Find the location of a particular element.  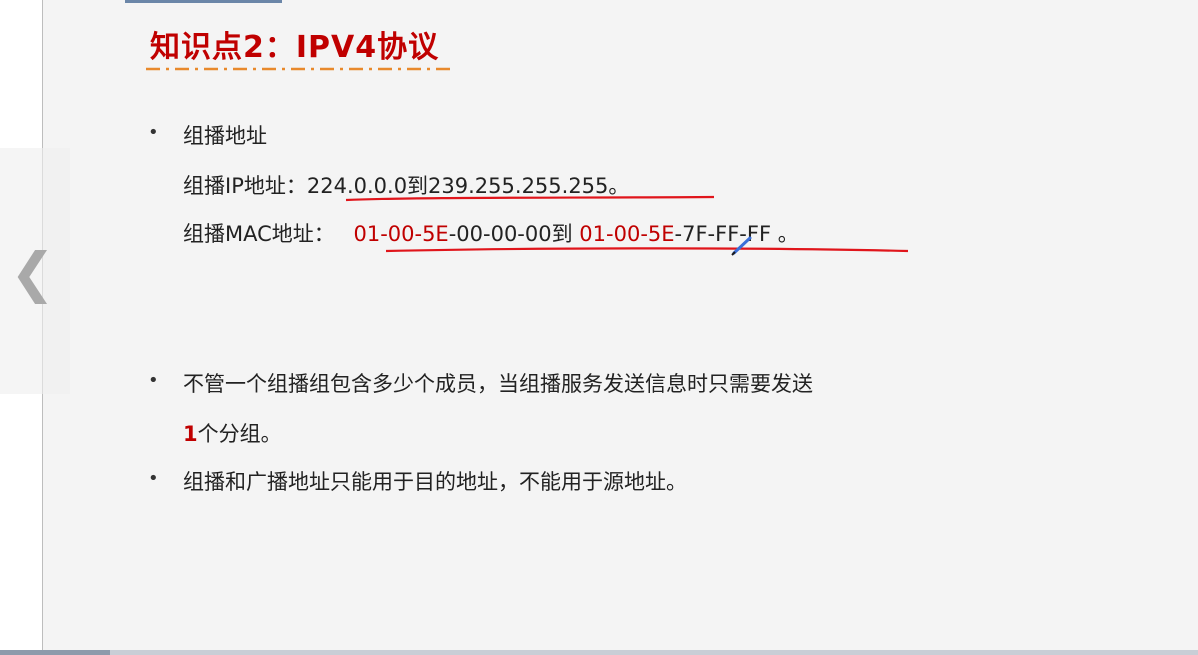

section2-line2: 1个分组。 is located at coordinates (232, 433).